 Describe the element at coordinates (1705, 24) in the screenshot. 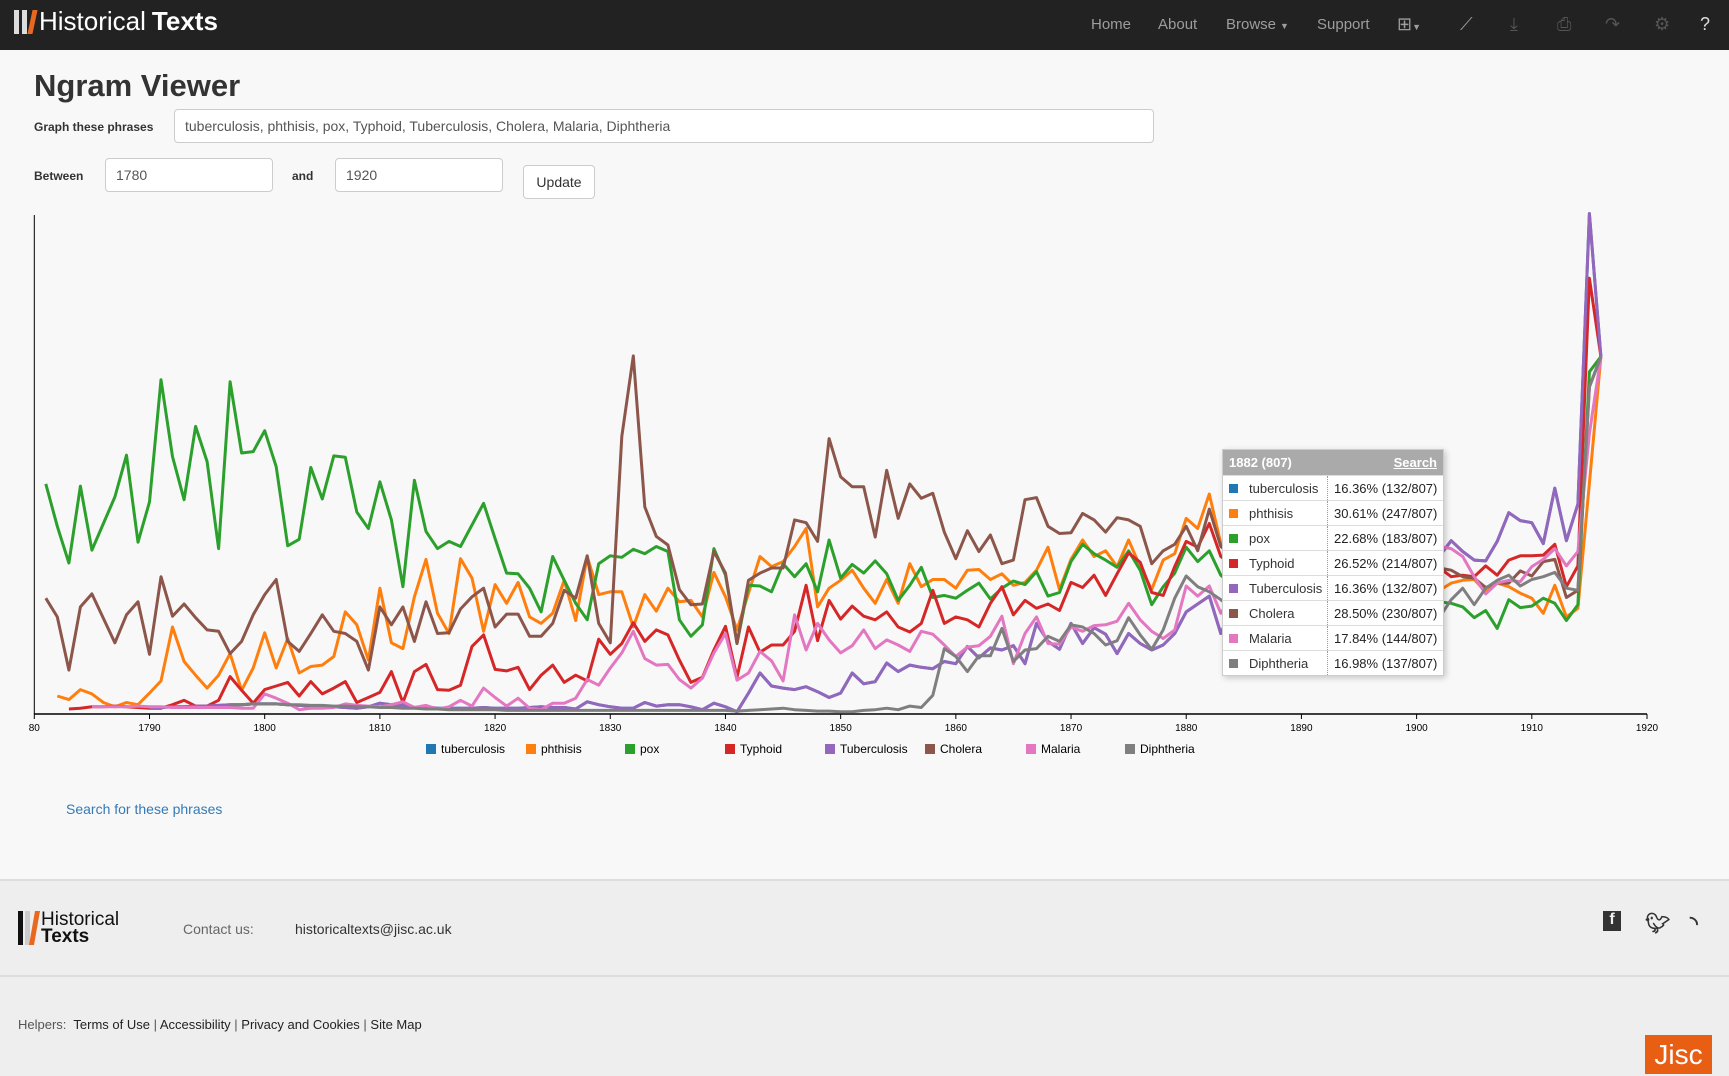

I see `help-icon: ?` at that location.